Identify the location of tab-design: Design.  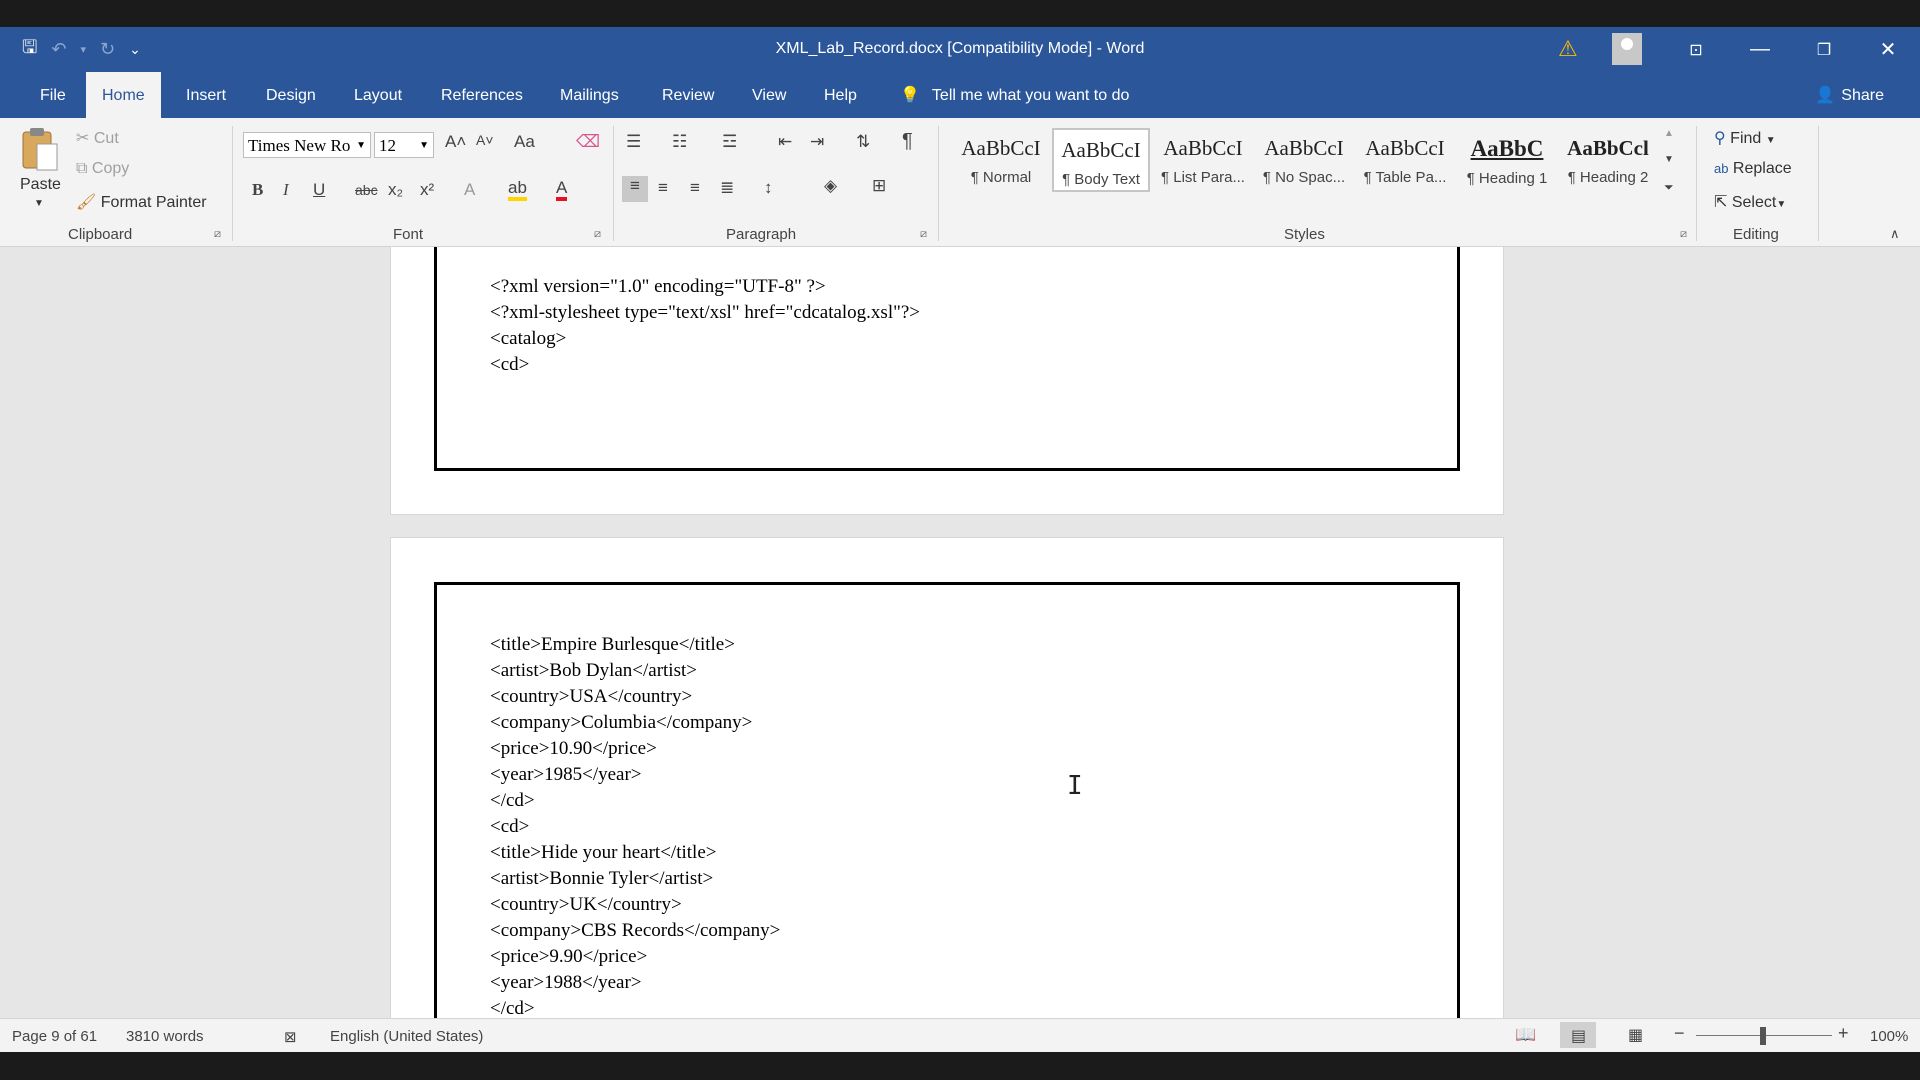
(291, 95).